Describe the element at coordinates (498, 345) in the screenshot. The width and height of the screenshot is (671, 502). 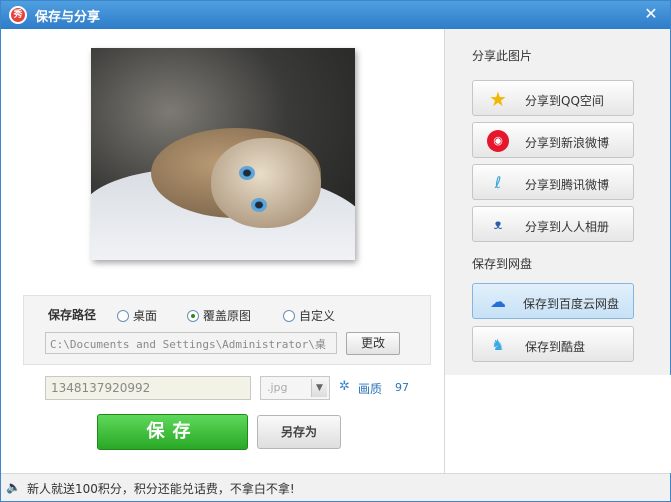
I see `kupan-rabbit-icon: ♞` at that location.